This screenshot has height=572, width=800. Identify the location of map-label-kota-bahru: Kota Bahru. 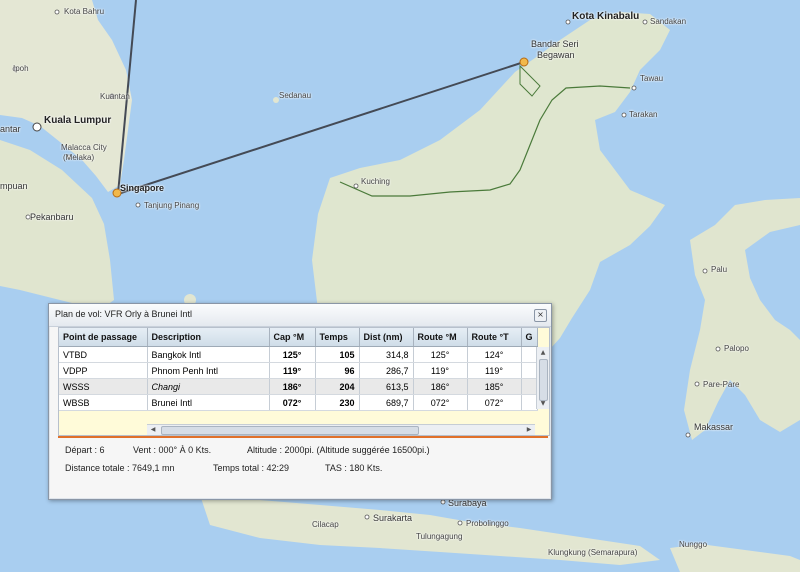
(84, 11).